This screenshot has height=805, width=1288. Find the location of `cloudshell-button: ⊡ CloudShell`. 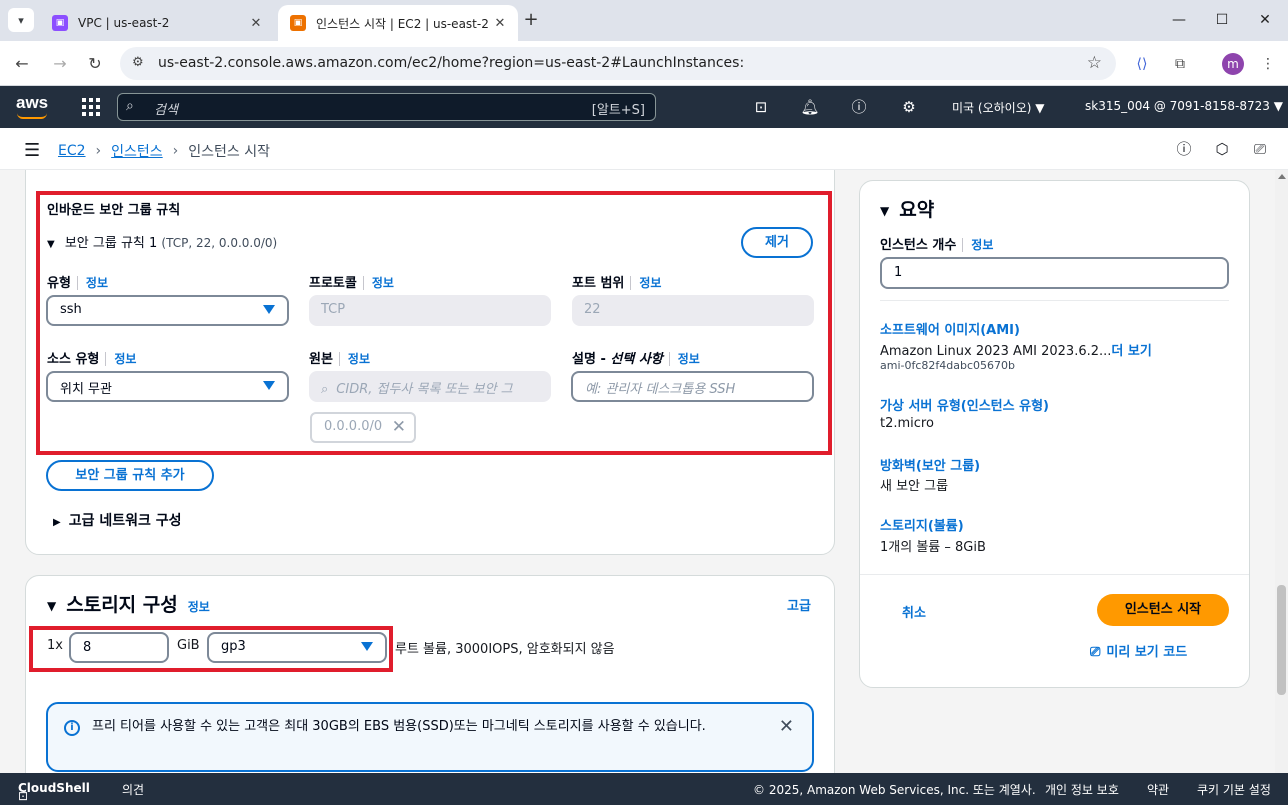

cloudshell-button: ⊡ CloudShell is located at coordinates (54, 792).